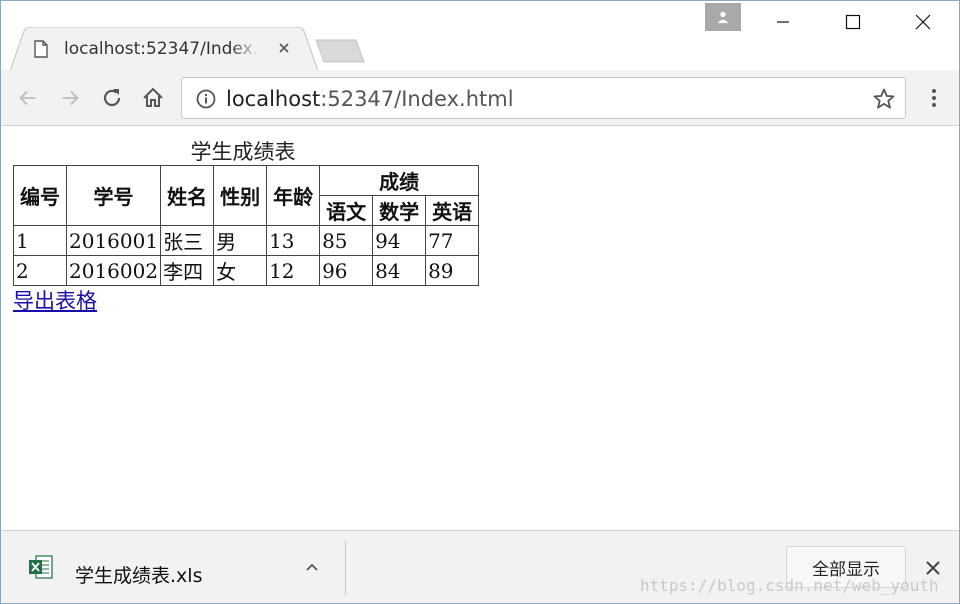  Describe the element at coordinates (452, 270) in the screenshot. I see `cell-english: 89` at that location.